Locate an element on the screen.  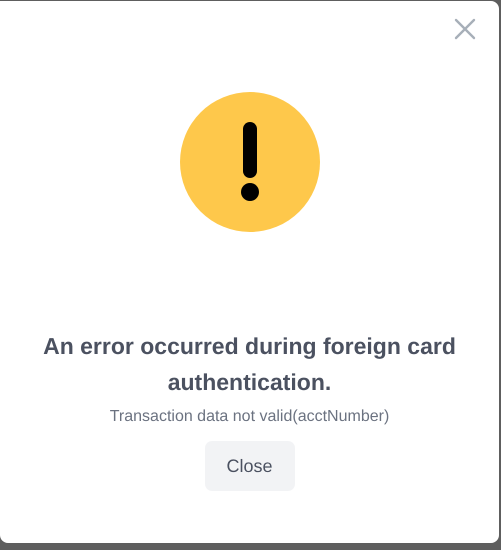
close-button: Close is located at coordinates (249, 466).